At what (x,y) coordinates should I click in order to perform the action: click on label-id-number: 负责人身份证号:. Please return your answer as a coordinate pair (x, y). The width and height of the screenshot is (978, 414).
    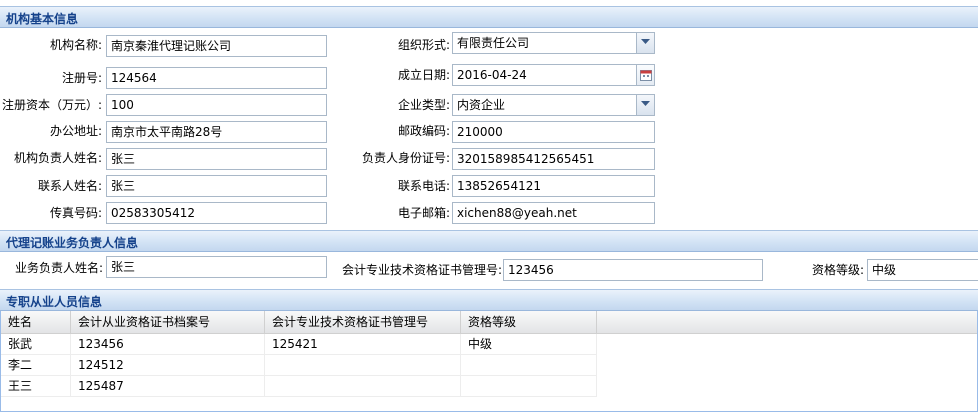
    Looking at the image, I should click on (405, 158).